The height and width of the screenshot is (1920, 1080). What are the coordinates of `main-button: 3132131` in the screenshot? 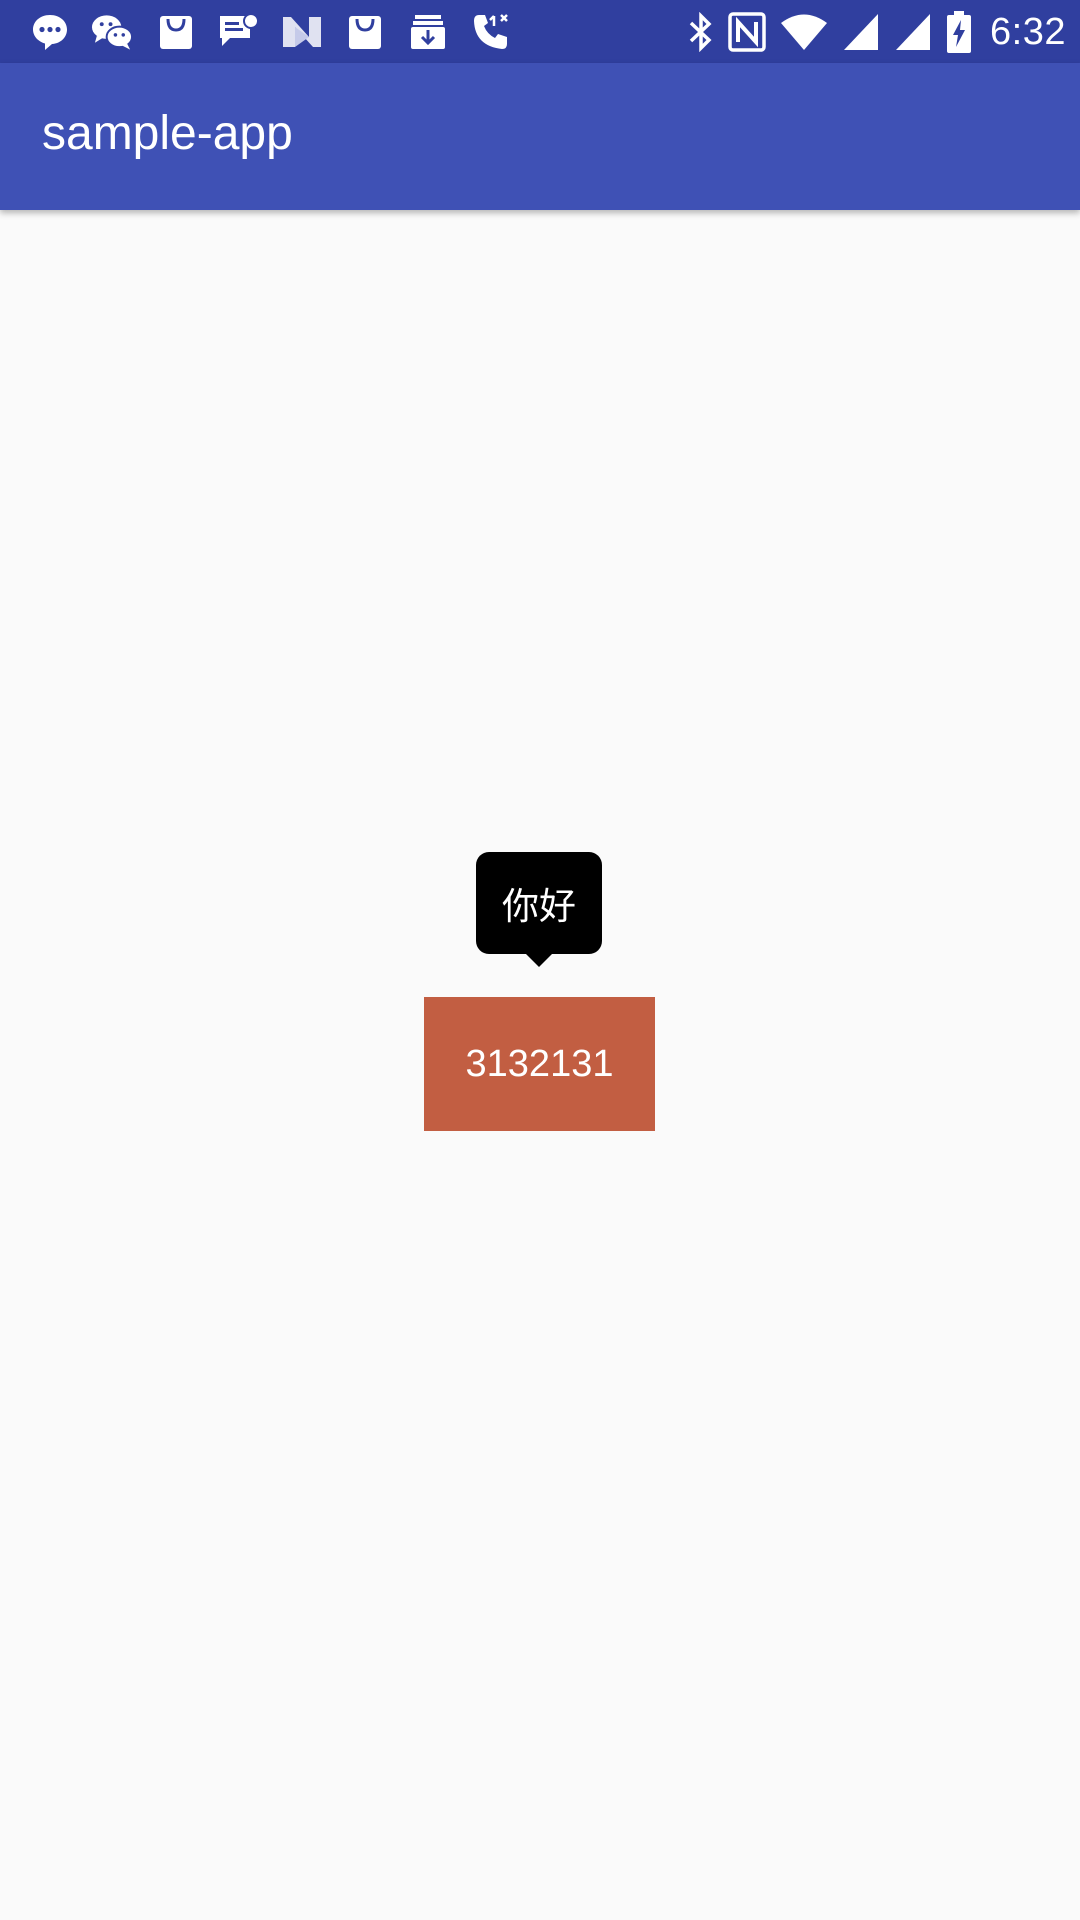 It's located at (539, 1064).